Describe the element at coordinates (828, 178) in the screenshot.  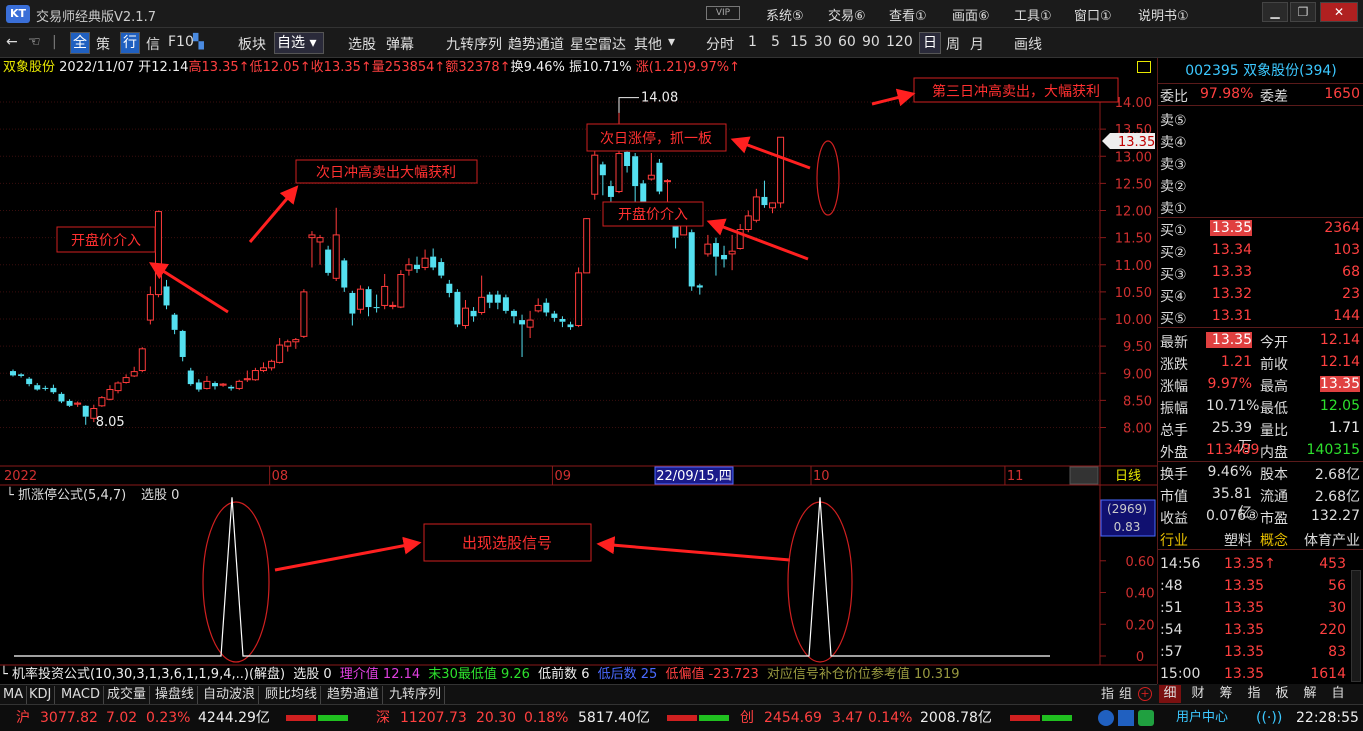
I see `highlight-ellipse` at that location.